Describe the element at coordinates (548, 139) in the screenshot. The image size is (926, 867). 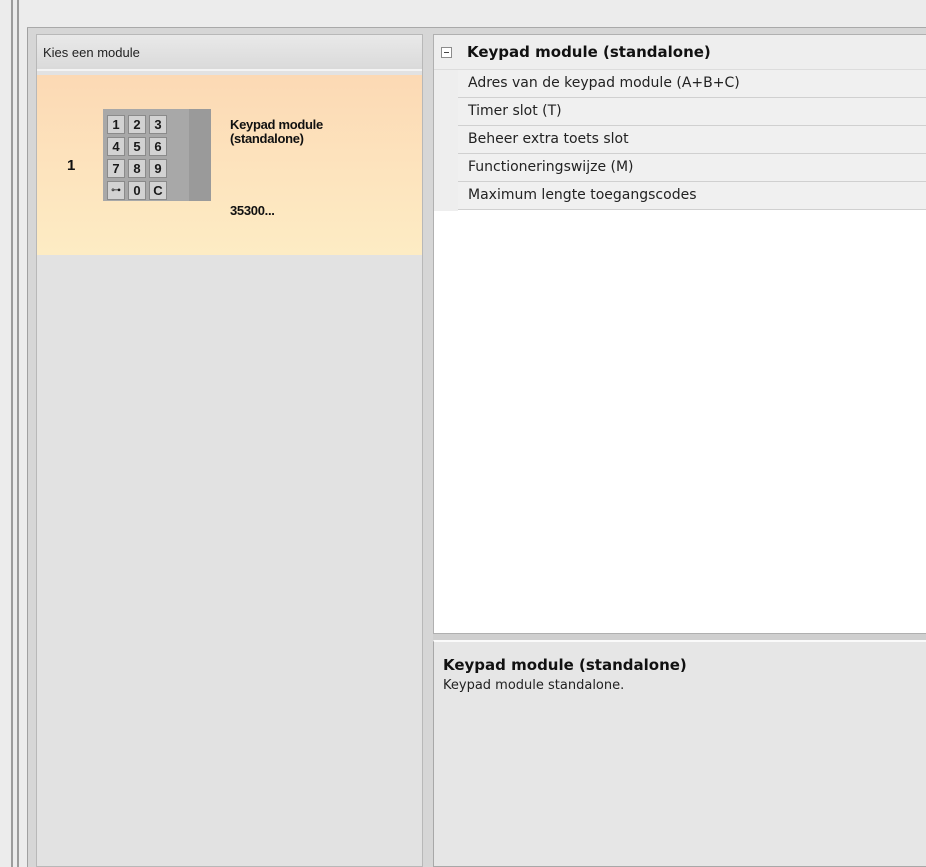
I see `property-label: Beheer extra toets slot` at that location.